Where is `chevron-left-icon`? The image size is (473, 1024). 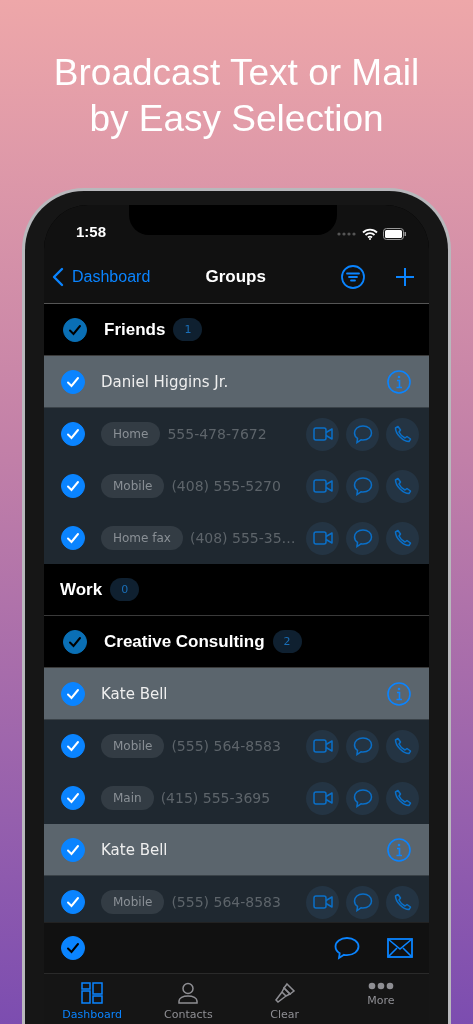
chevron-left-icon is located at coordinates (58, 276).